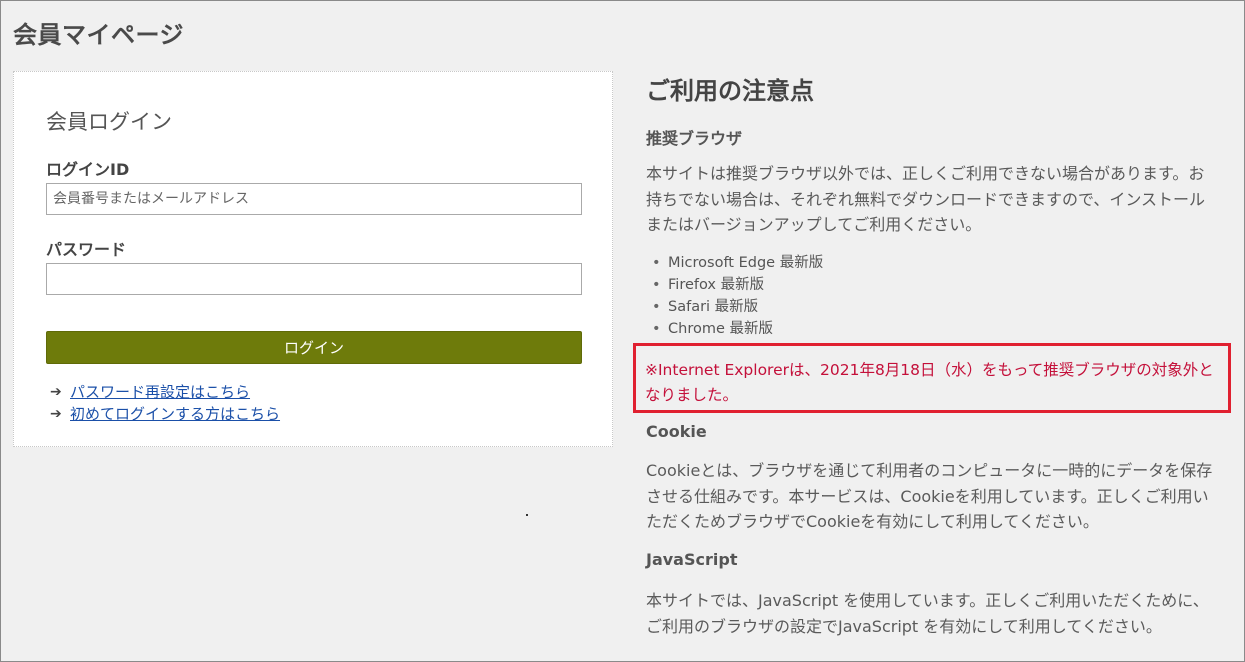 The width and height of the screenshot is (1245, 662). Describe the element at coordinates (160, 391) in the screenshot. I see `password-reset-link: パスワード再設定はこちら` at that location.